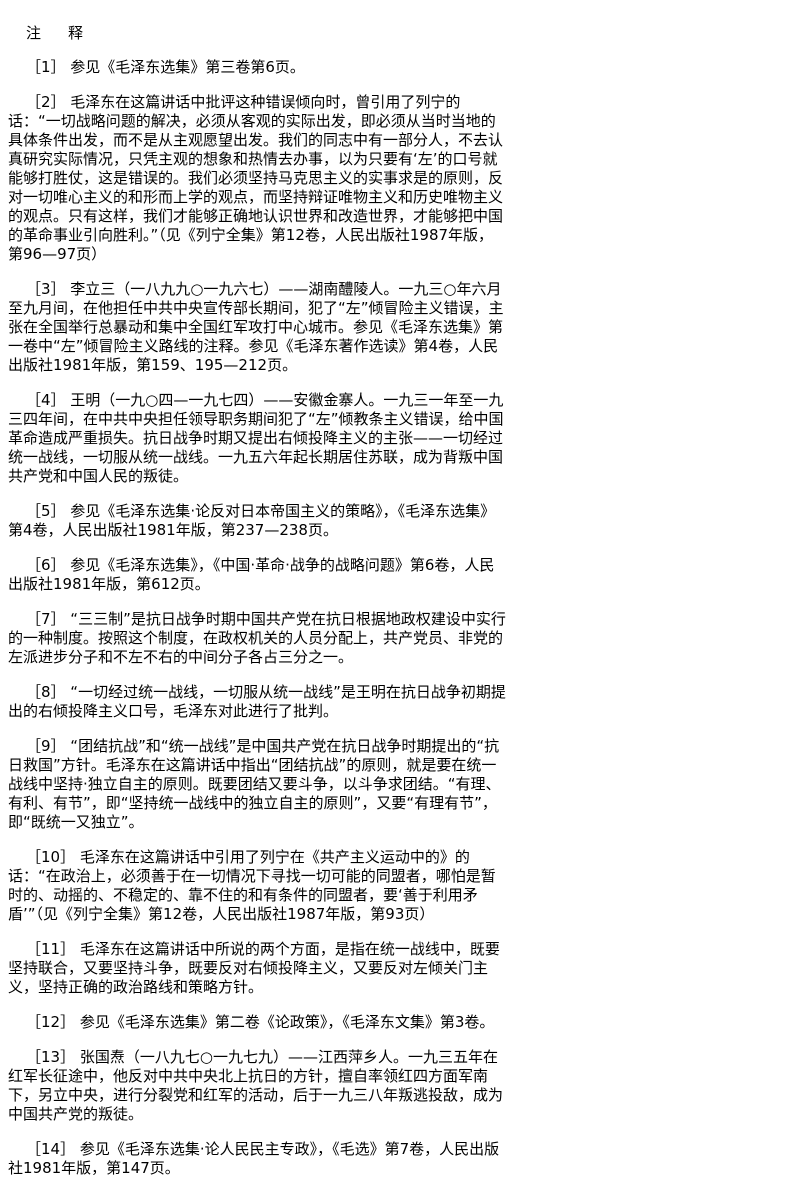 This screenshot has width=785, height=1178. What do you see at coordinates (260, 1022) in the screenshot?
I see `footnote-12: ［12］ 参见《毛泽东选集》第二卷《论政策》，《毛泽东文集》第3卷。` at bounding box center [260, 1022].